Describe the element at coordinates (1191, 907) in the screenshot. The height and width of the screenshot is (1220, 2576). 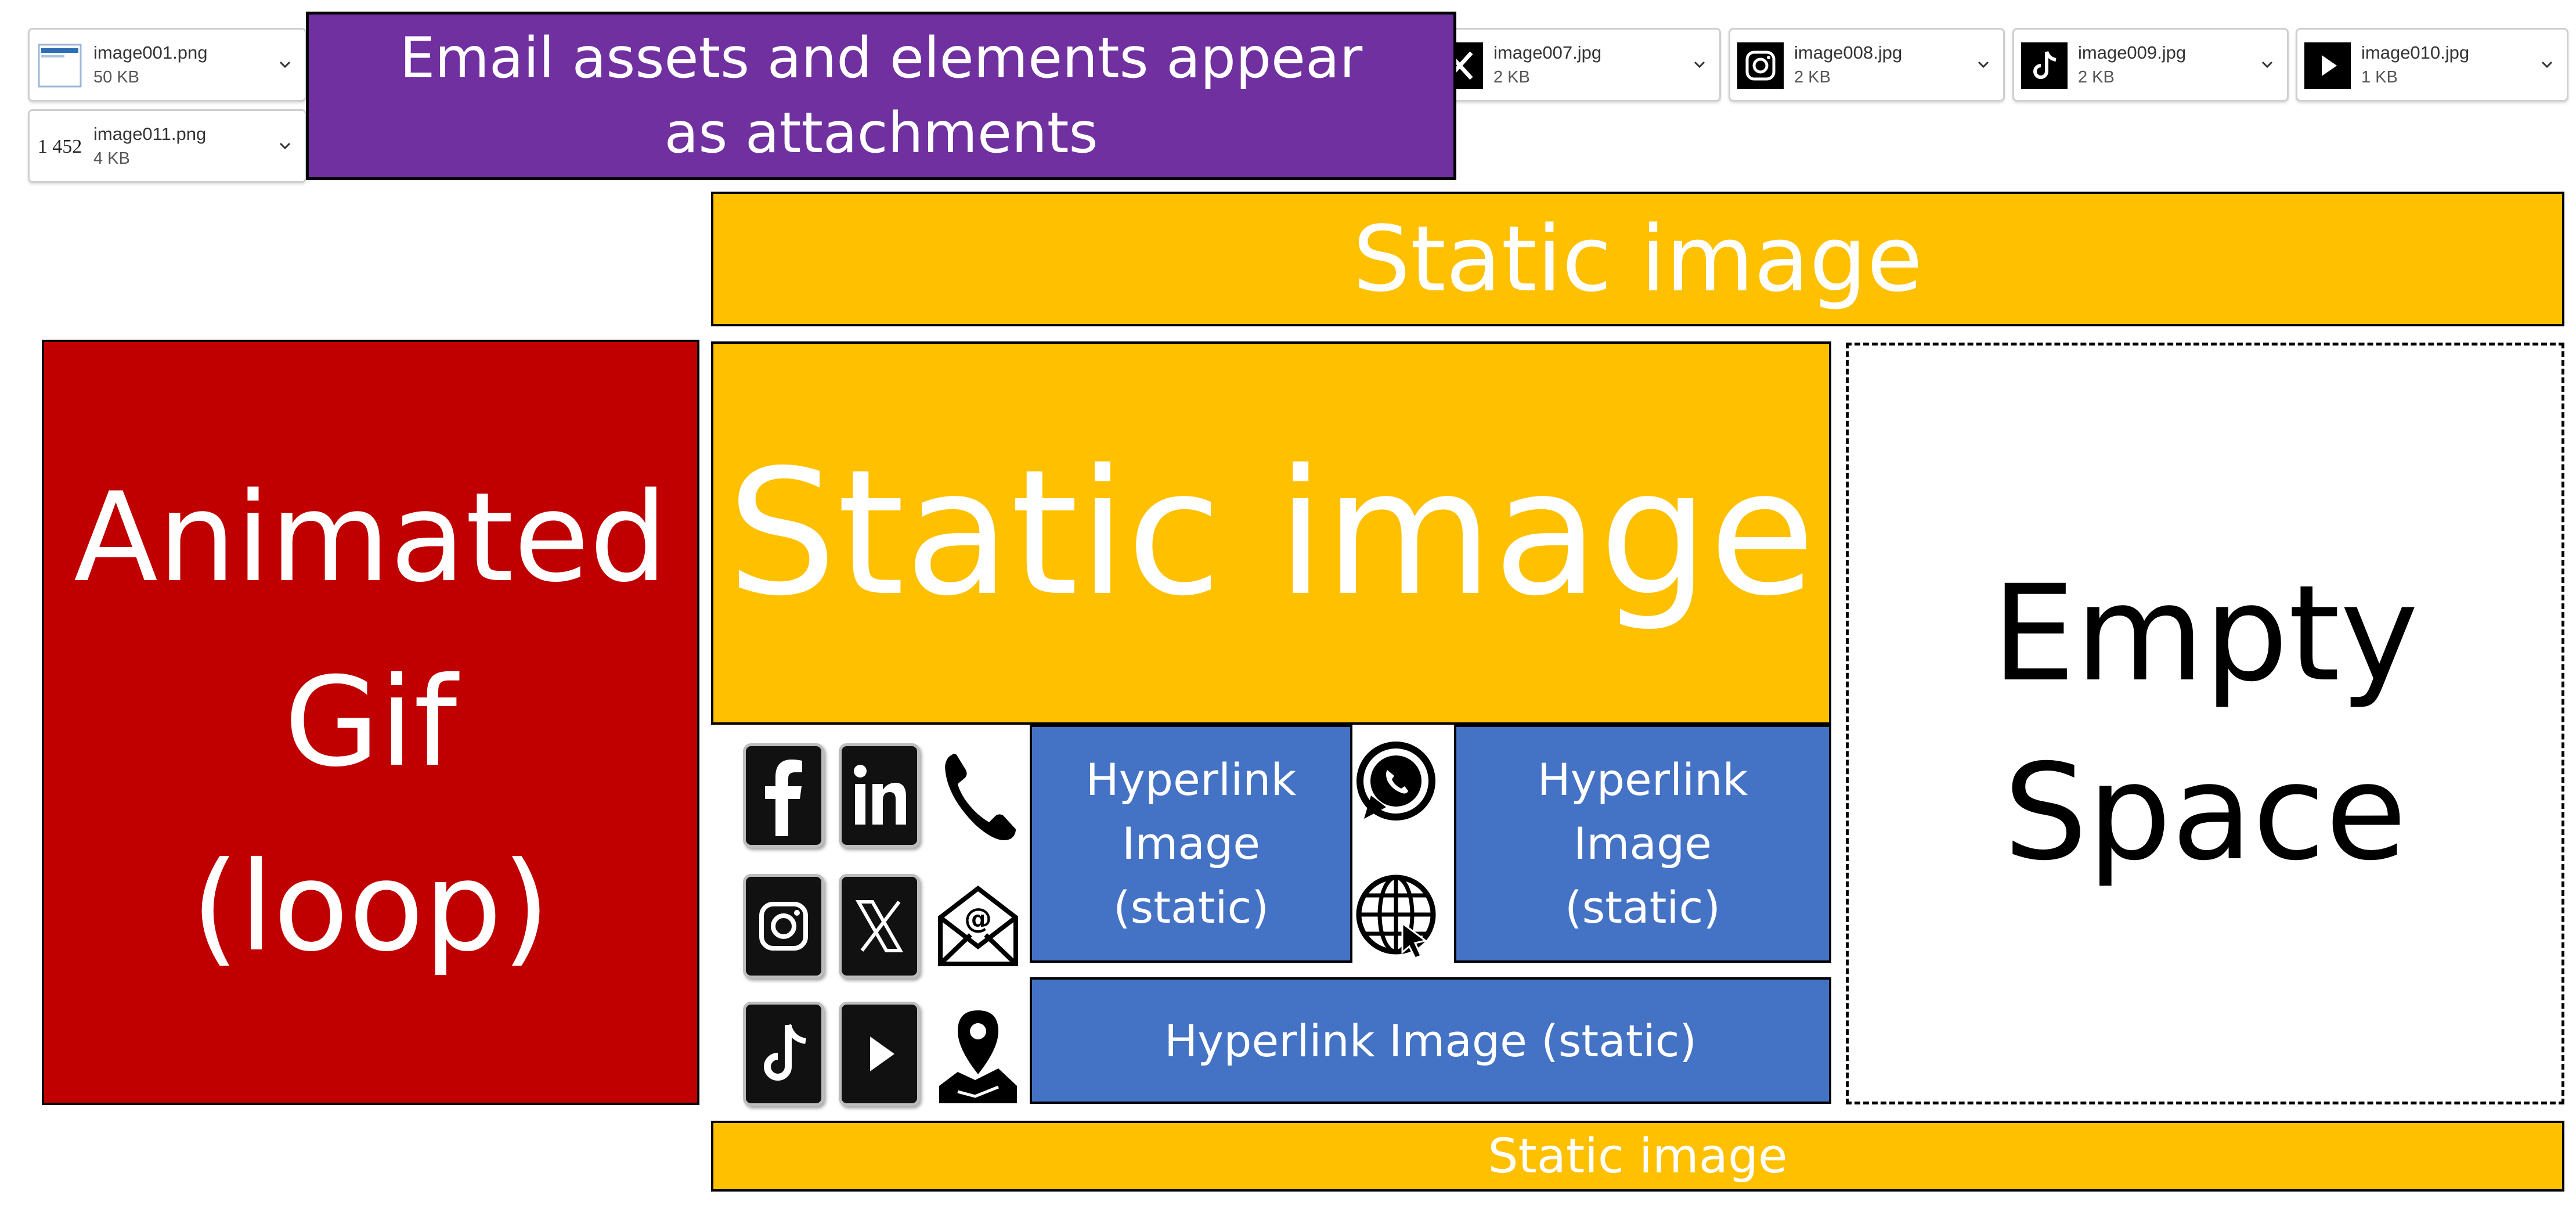
I see `hyperlink-left-line3: (static)` at that location.